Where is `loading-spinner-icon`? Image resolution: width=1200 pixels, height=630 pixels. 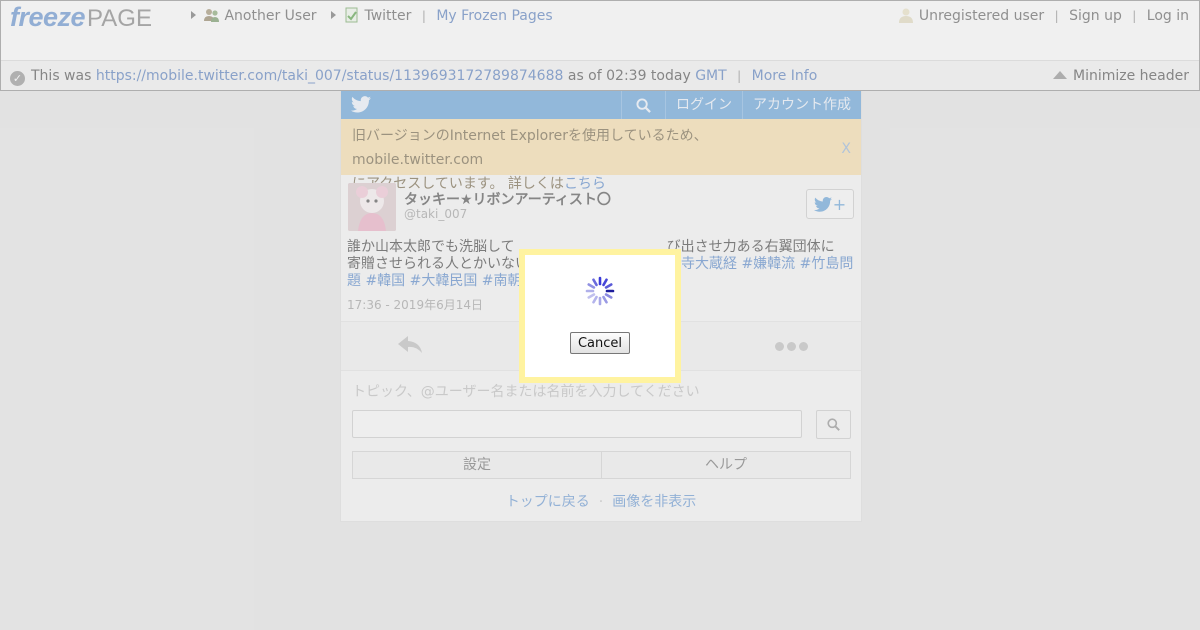 loading-spinner-icon is located at coordinates (600, 291).